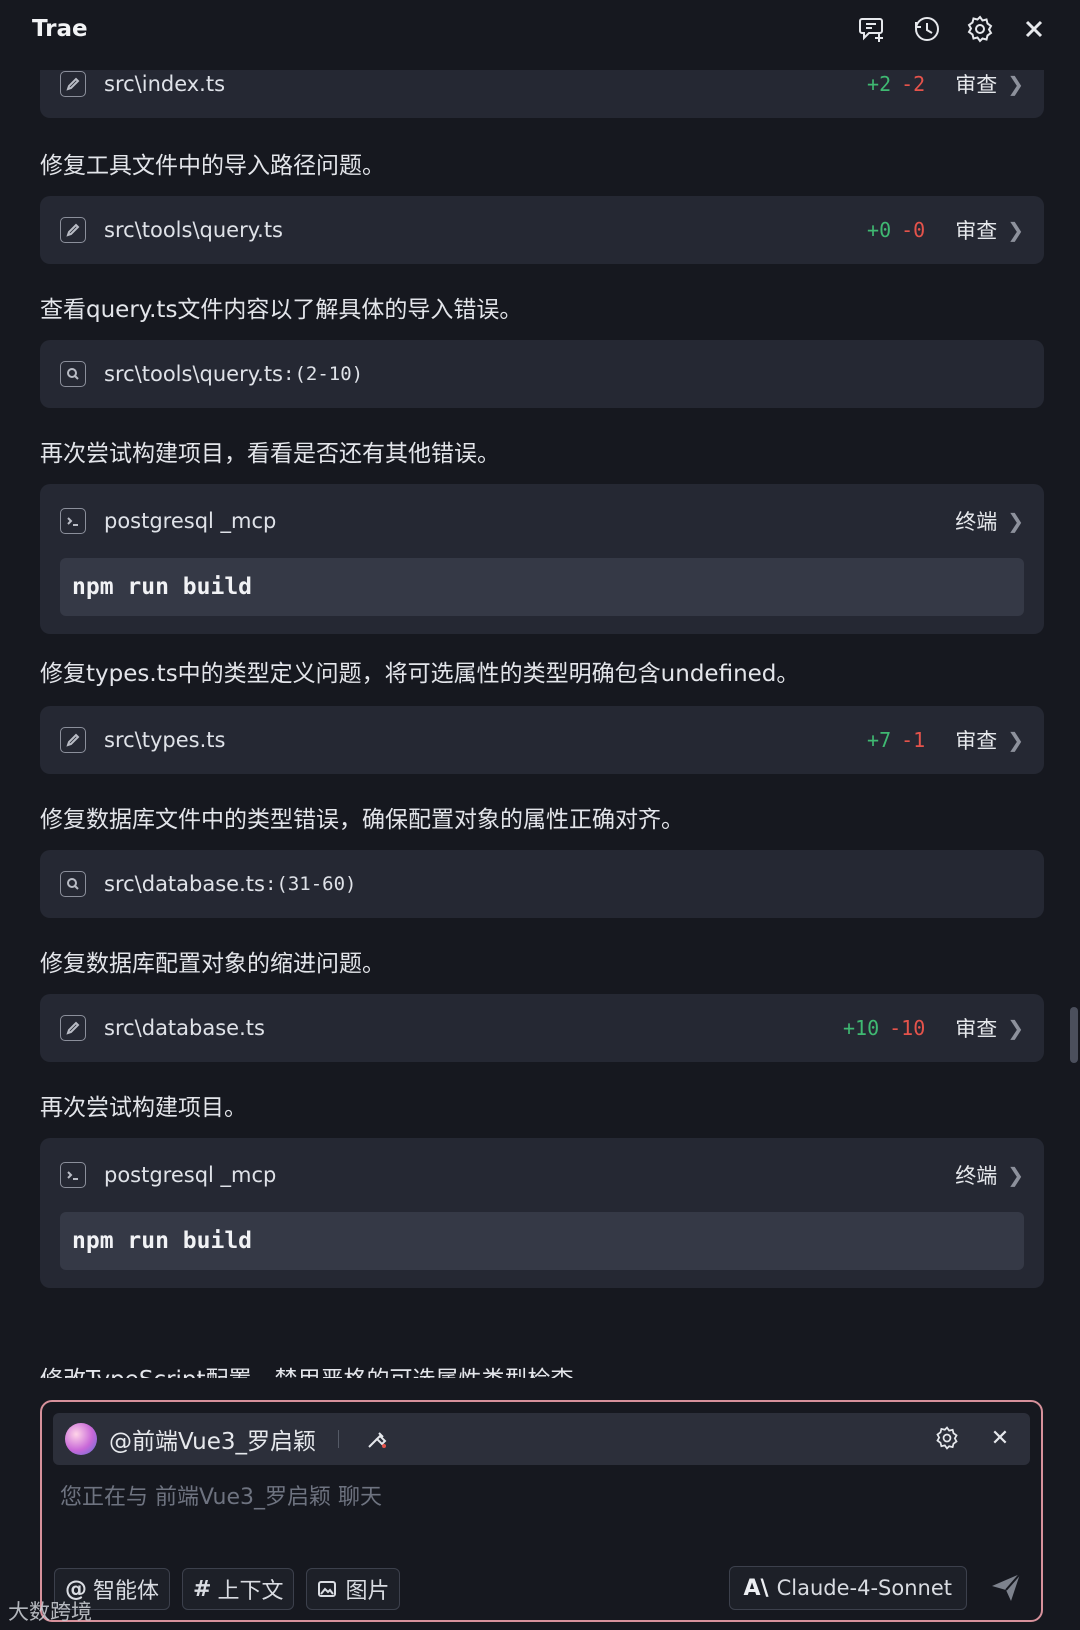 This screenshot has width=1080, height=1630. What do you see at coordinates (367, 1591) in the screenshot?
I see `chip-label: 图片` at bounding box center [367, 1591].